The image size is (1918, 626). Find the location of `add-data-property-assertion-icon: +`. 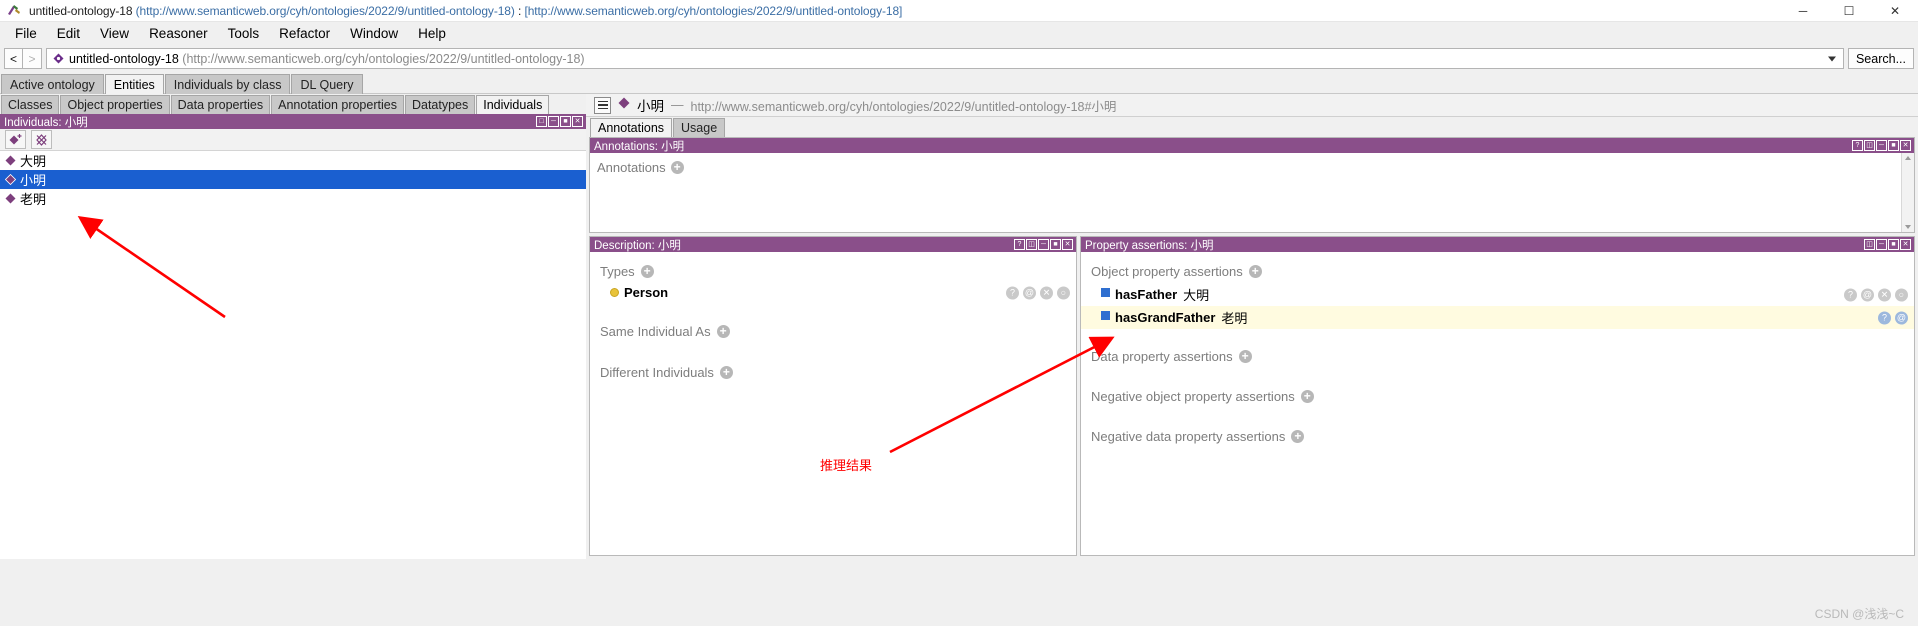

add-data-property-assertion-icon: + is located at coordinates (1245, 356).